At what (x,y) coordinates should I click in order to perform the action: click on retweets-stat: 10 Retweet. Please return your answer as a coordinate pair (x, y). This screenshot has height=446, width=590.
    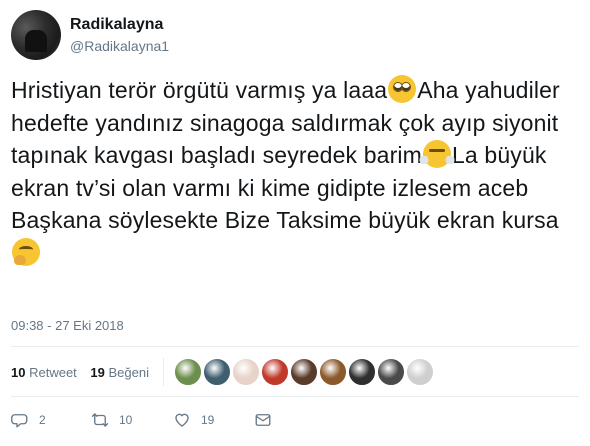
    Looking at the image, I should click on (44, 372).